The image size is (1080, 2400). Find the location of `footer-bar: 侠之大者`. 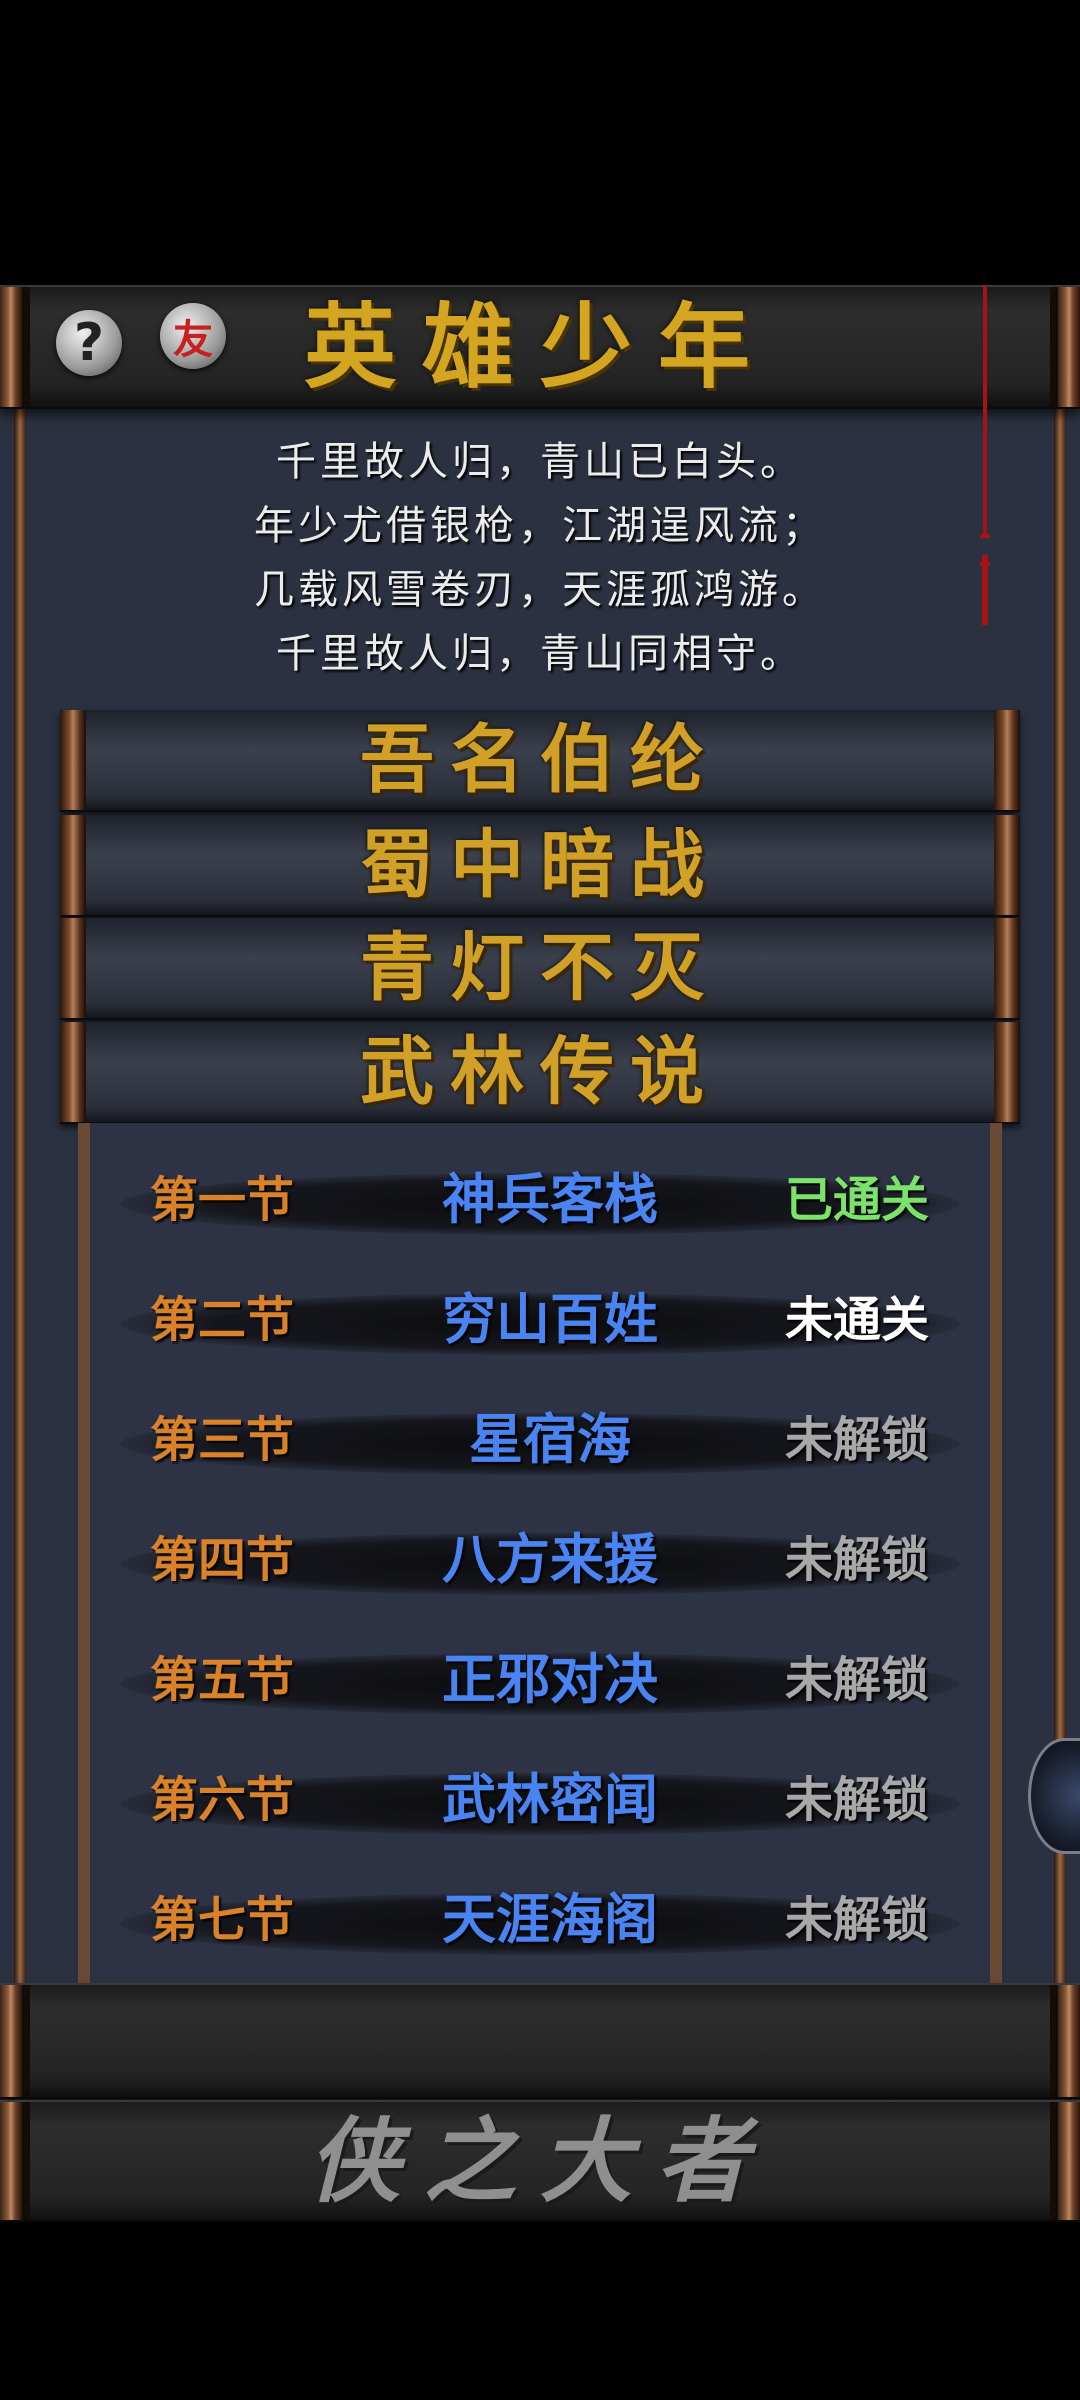

footer-bar: 侠之大者 is located at coordinates (540, 2161).